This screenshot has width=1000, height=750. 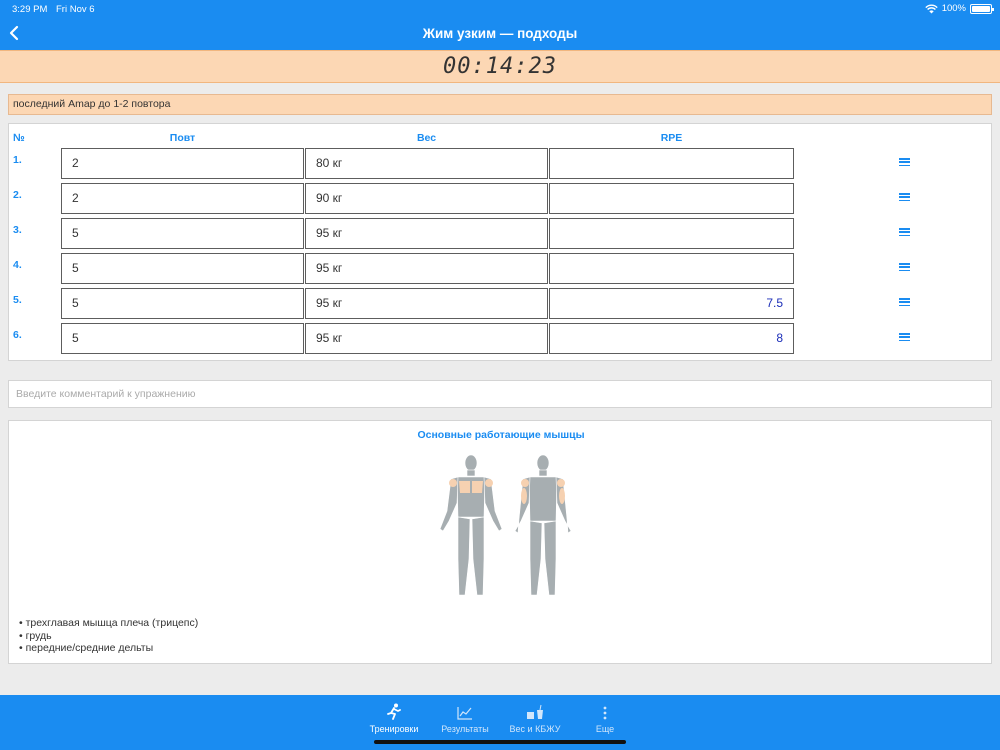 I want to click on list-item: трехглавая мышца плеча (трицепс), so click(x=109, y=623).